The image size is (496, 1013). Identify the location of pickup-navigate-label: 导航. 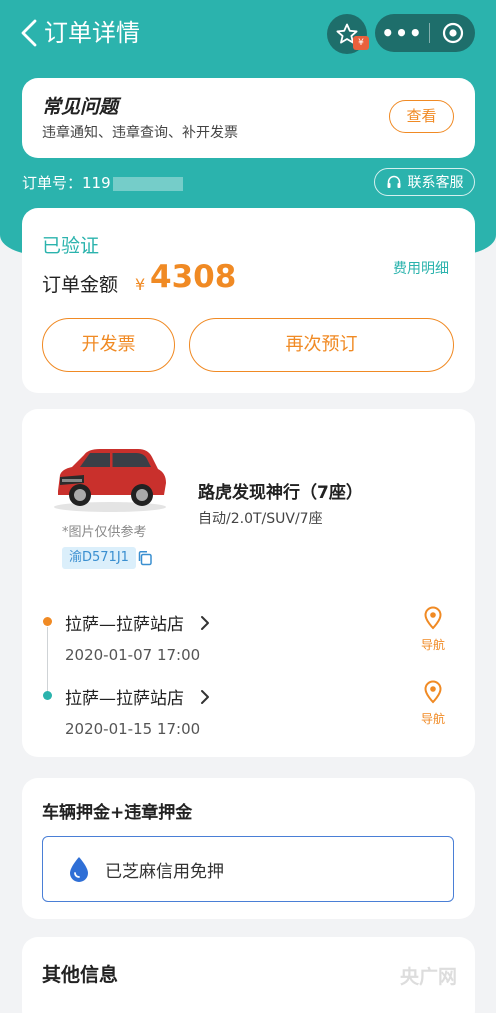
(432, 645).